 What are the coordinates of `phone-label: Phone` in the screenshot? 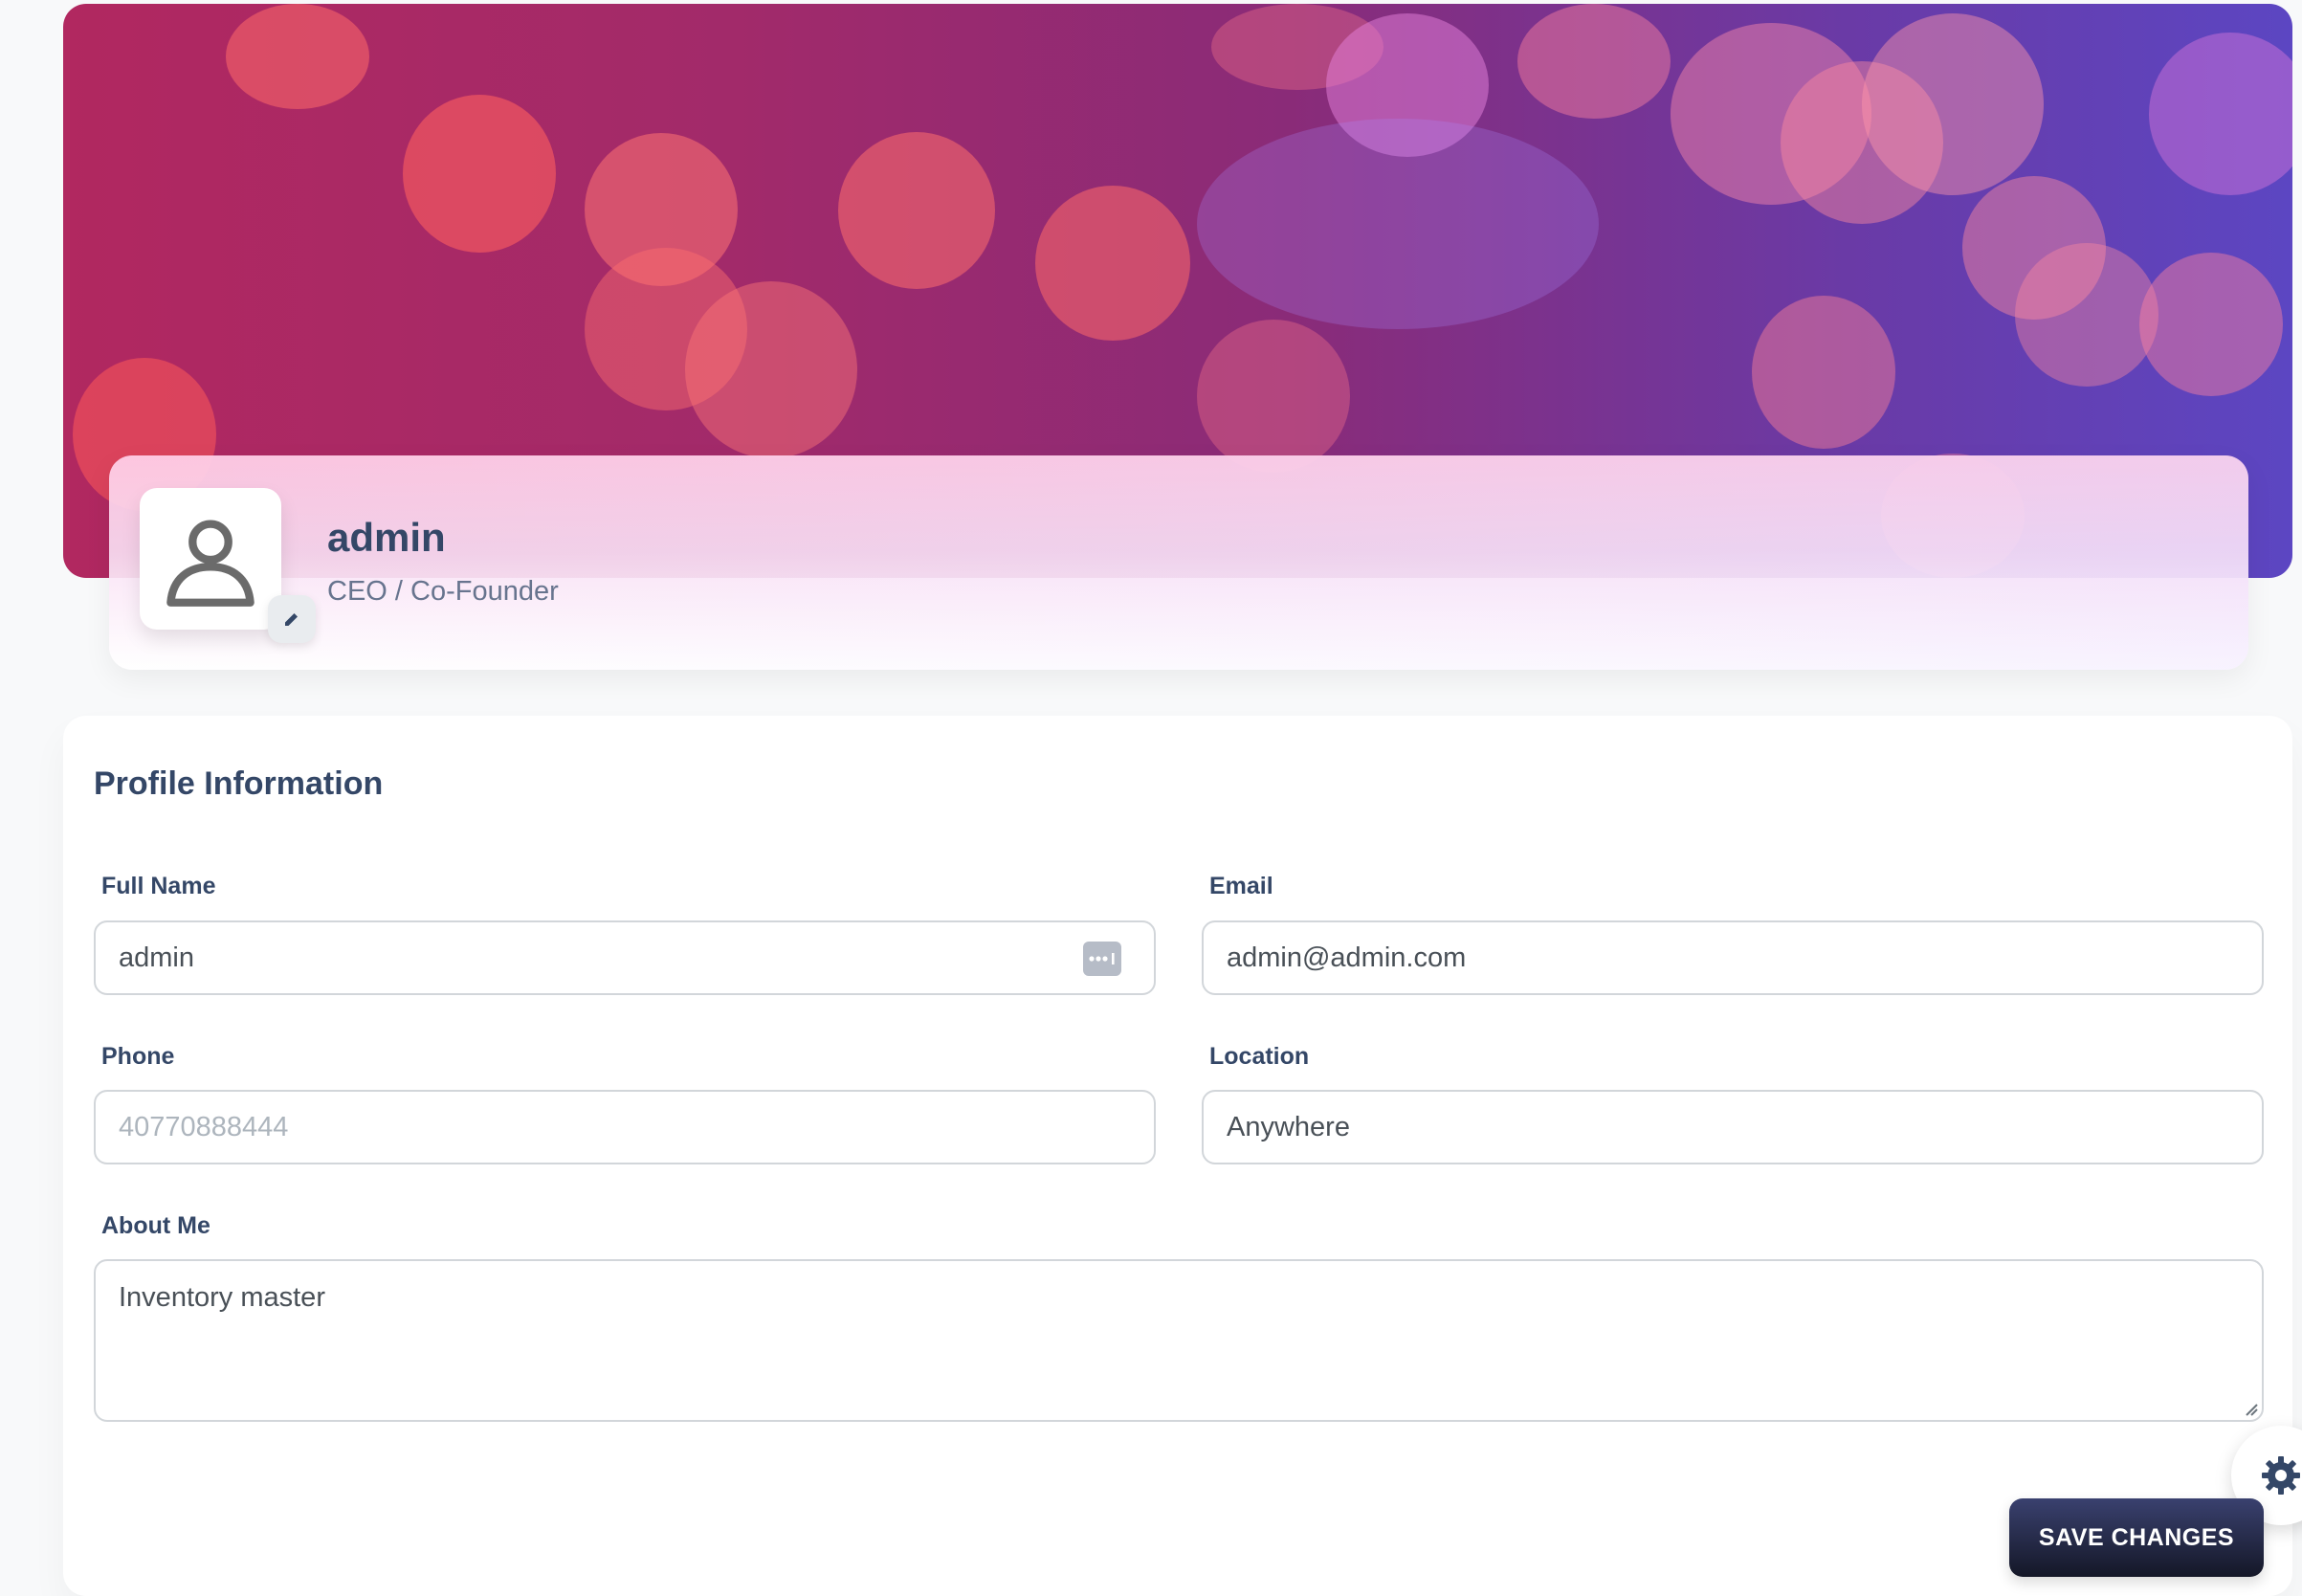 It's located at (138, 1057).